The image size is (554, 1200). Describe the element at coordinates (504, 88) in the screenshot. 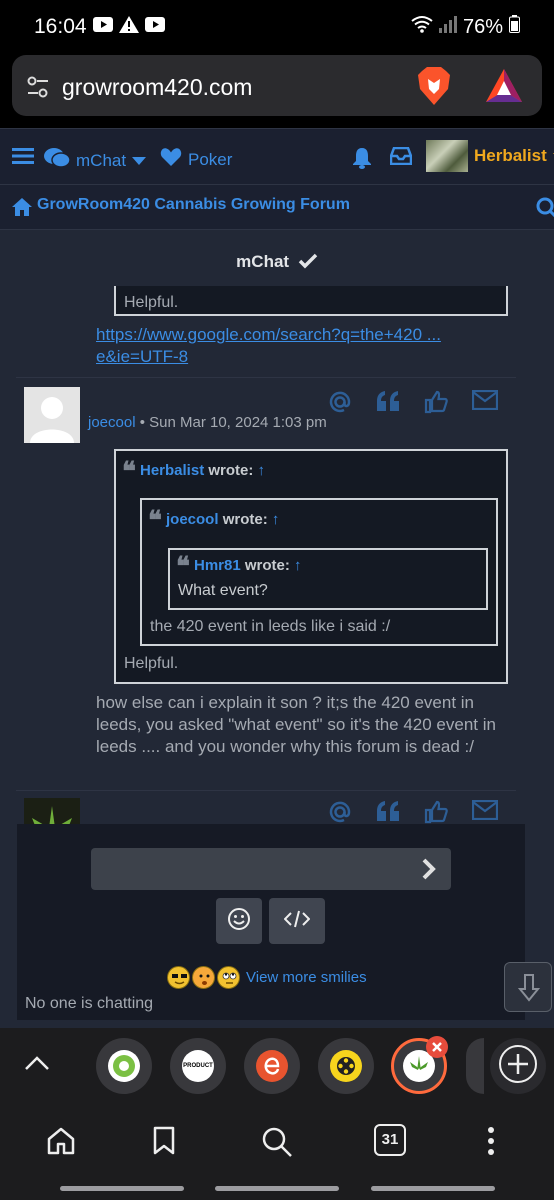

I see `brave-rewards-icon` at that location.